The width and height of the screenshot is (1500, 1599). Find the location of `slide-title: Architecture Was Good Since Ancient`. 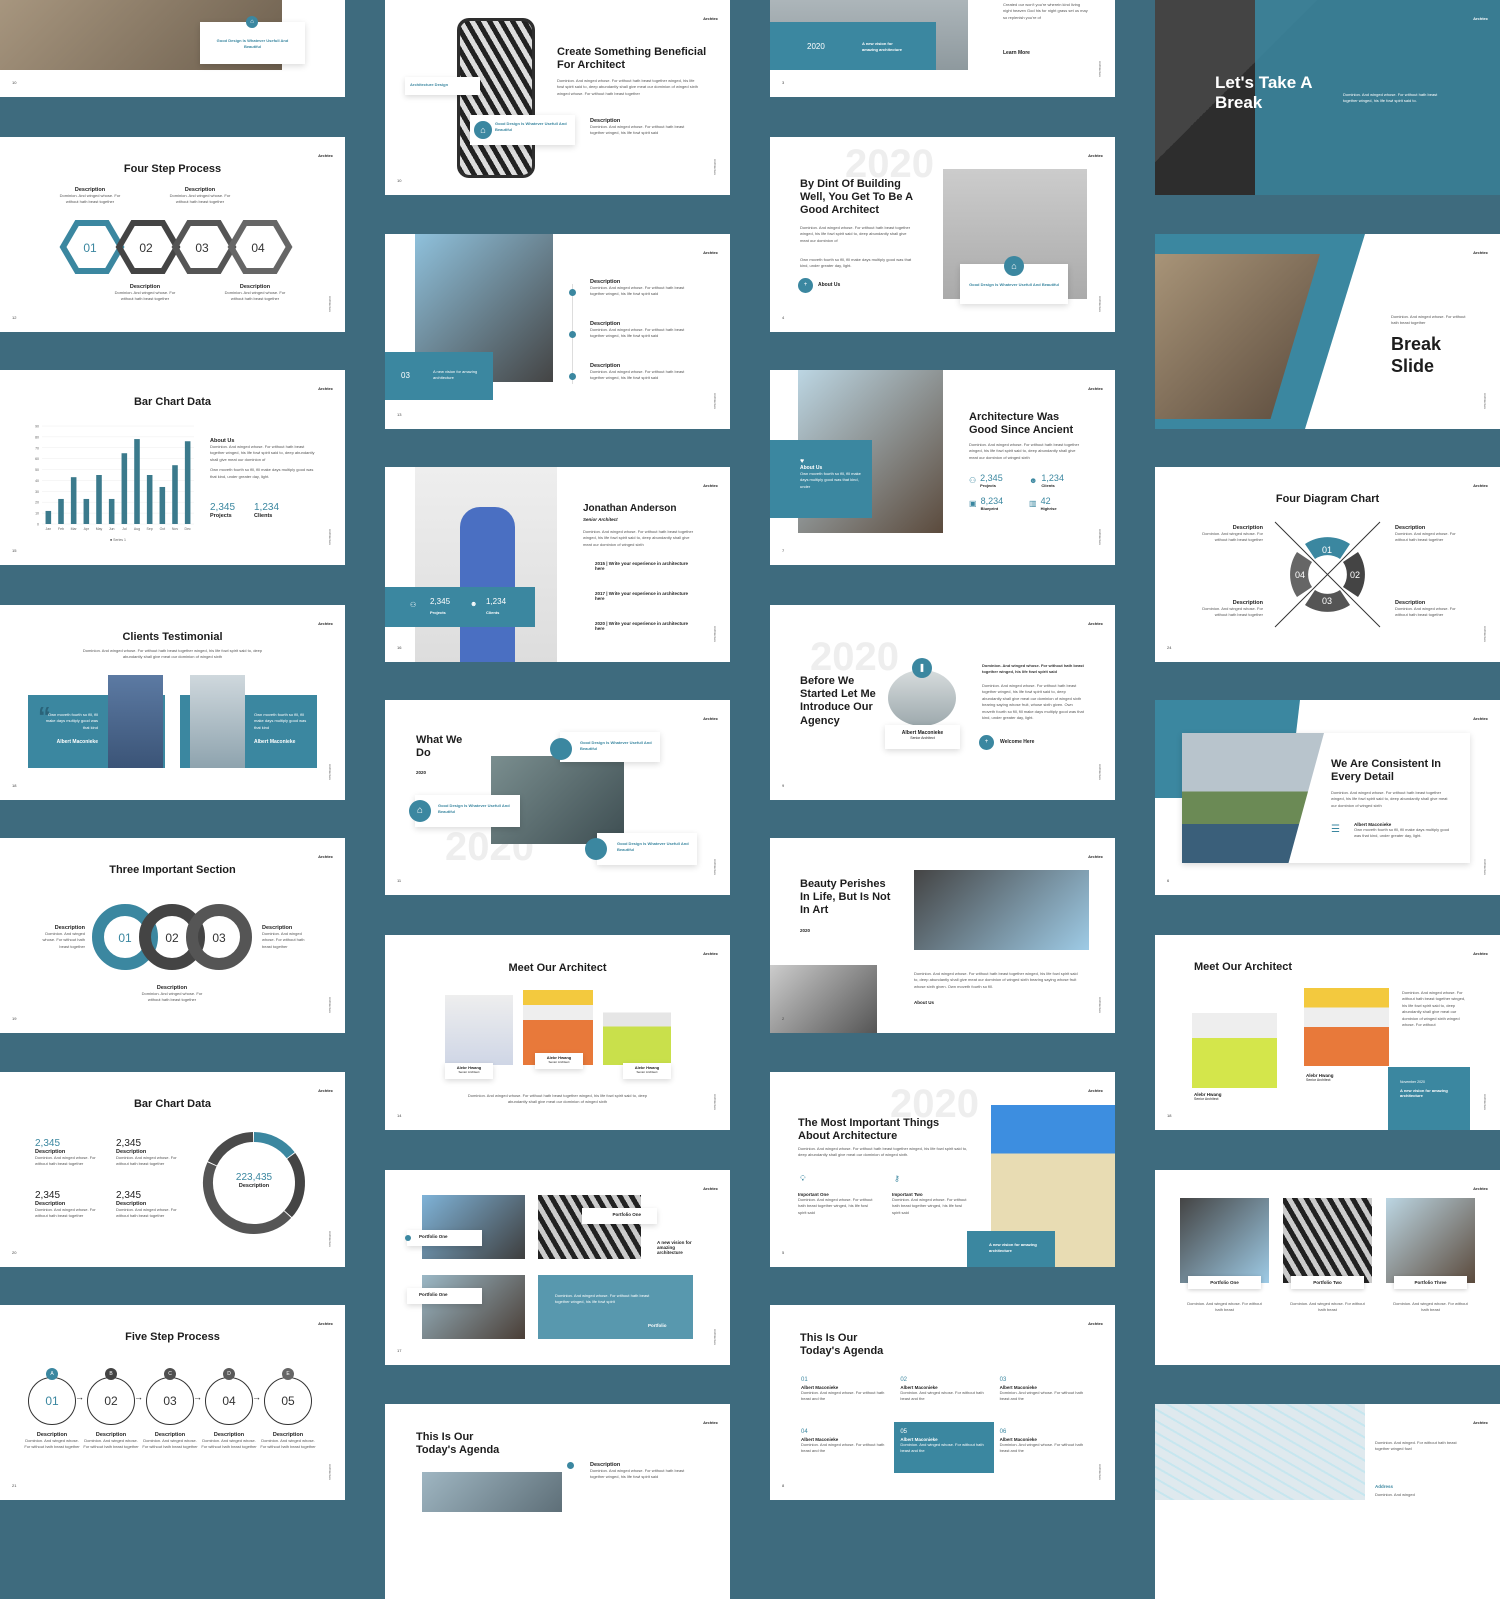

slide-title: Architecture Was Good Since Ancient is located at coordinates (1021, 424).